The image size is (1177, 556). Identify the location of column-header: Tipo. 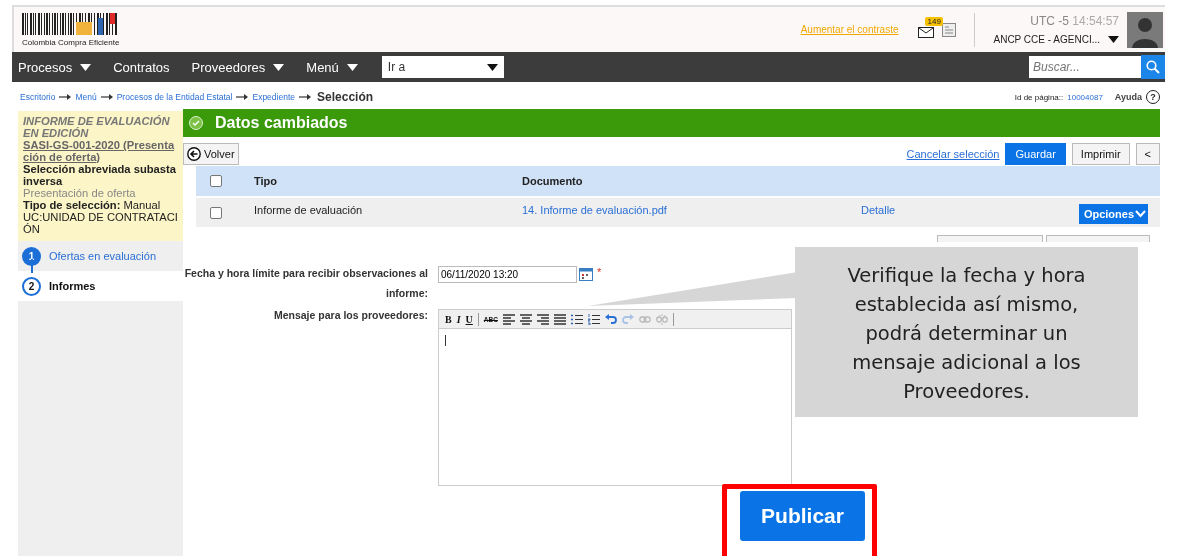
(266, 181).